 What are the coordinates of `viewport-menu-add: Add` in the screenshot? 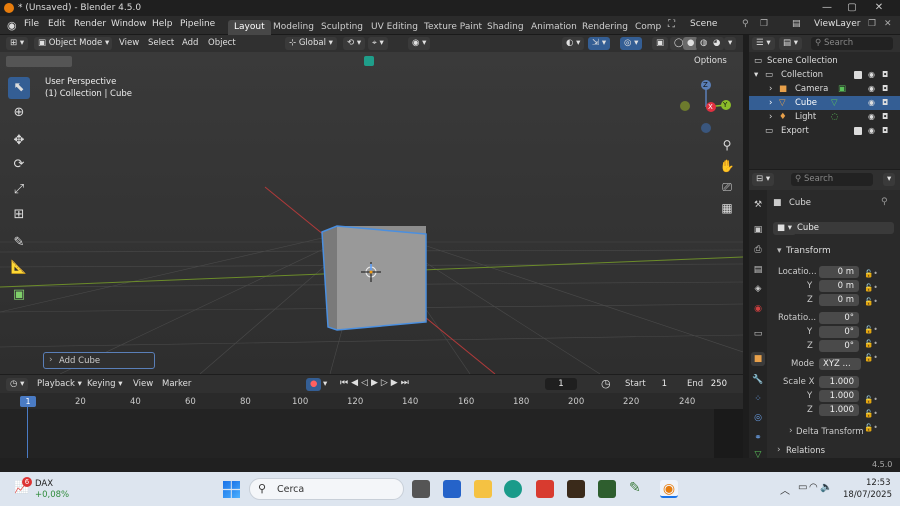 It's located at (190, 43).